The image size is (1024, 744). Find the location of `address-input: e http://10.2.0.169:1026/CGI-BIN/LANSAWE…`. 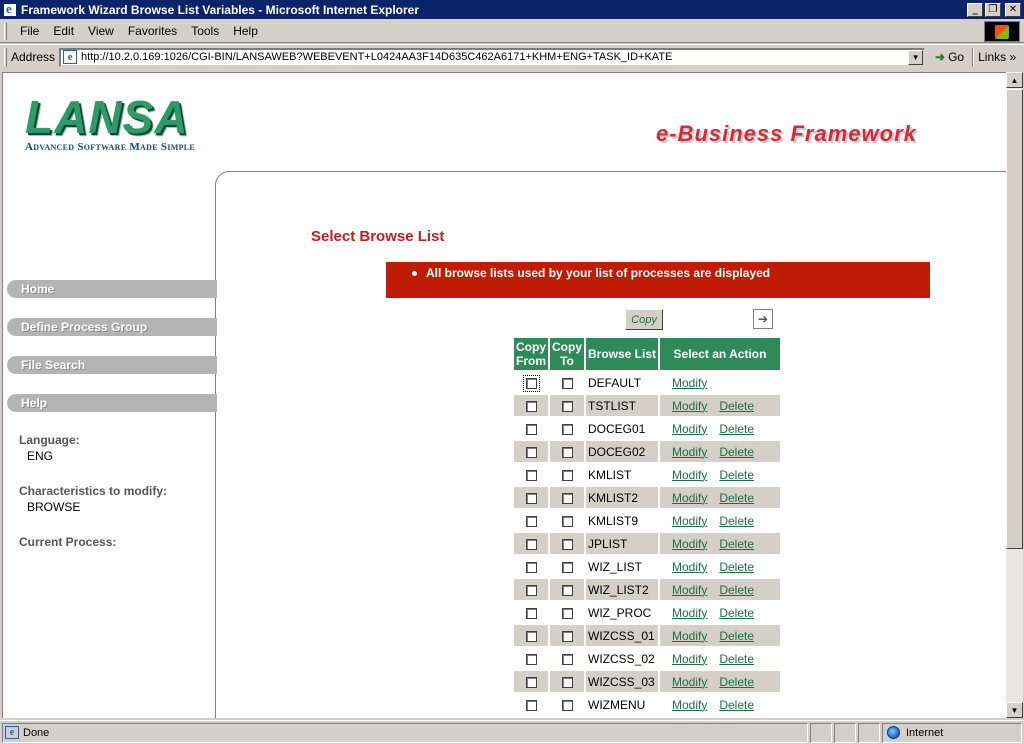

address-input: e http://10.2.0.169:1026/CGI-BIN/LANSAWE… is located at coordinates (492, 57).